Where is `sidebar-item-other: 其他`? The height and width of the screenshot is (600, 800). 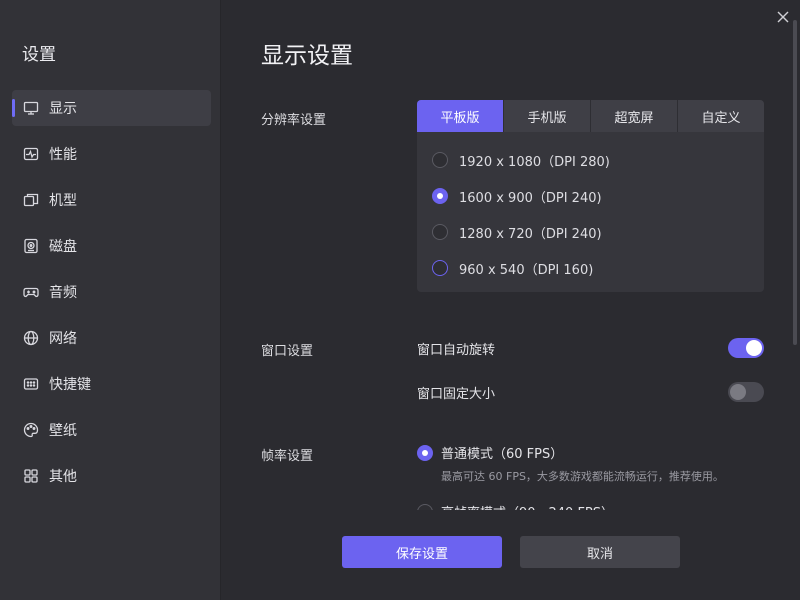 sidebar-item-other: 其他 is located at coordinates (111, 476).